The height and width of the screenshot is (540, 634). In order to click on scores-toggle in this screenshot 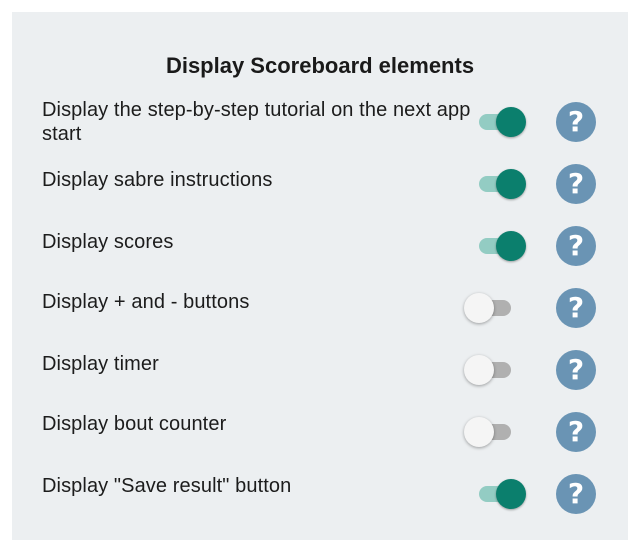, I will do `click(500, 246)`.